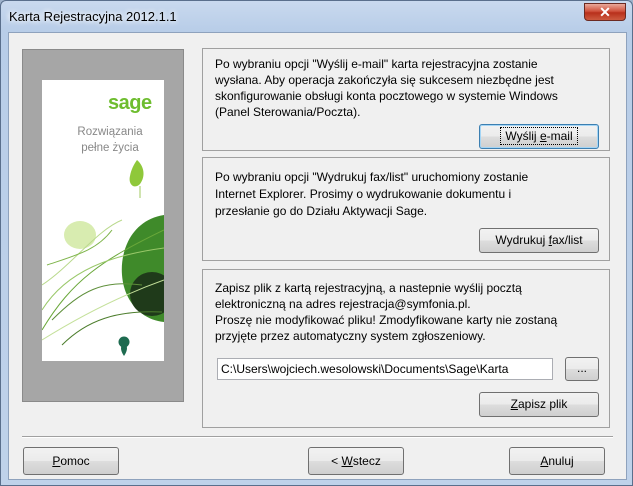 Image resolution: width=633 pixels, height=486 pixels. What do you see at coordinates (136, 173) in the screenshot?
I see `leaf-icon` at bounding box center [136, 173].